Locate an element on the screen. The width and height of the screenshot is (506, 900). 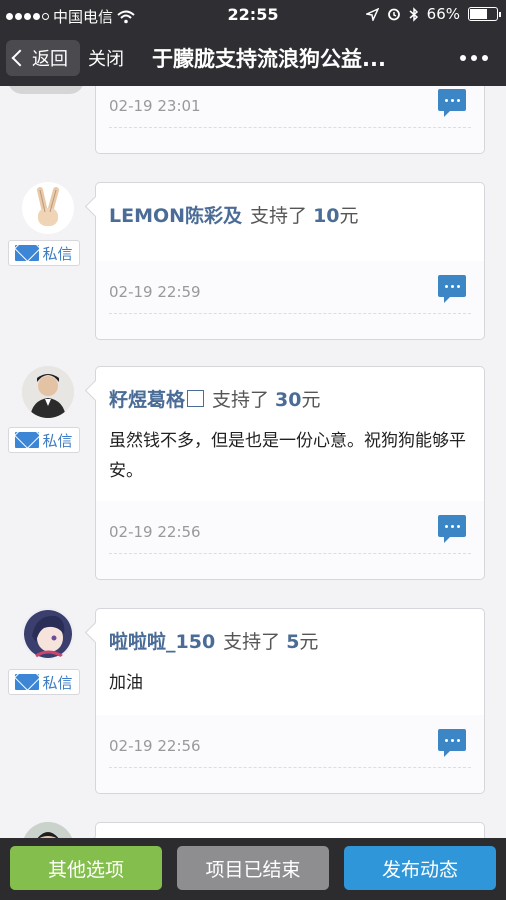
supporter-name: LEMON陈彩及 is located at coordinates (175, 216).